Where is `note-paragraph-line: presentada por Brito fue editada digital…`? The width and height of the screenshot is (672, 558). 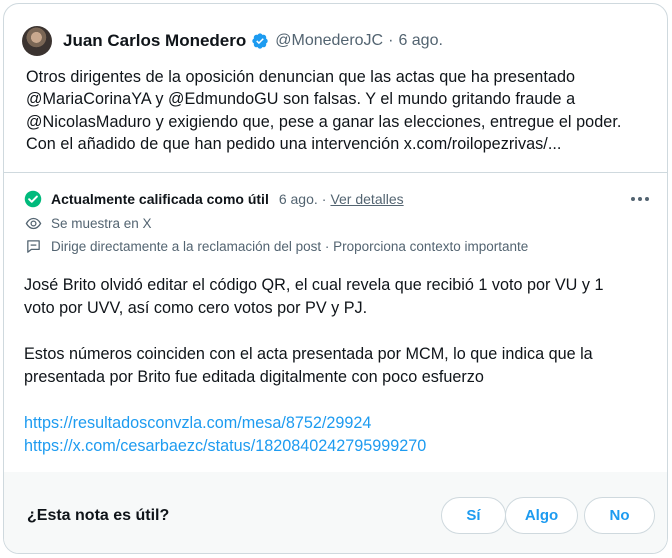
note-paragraph-line: presentada por Brito fue editada digital… is located at coordinates (254, 377).